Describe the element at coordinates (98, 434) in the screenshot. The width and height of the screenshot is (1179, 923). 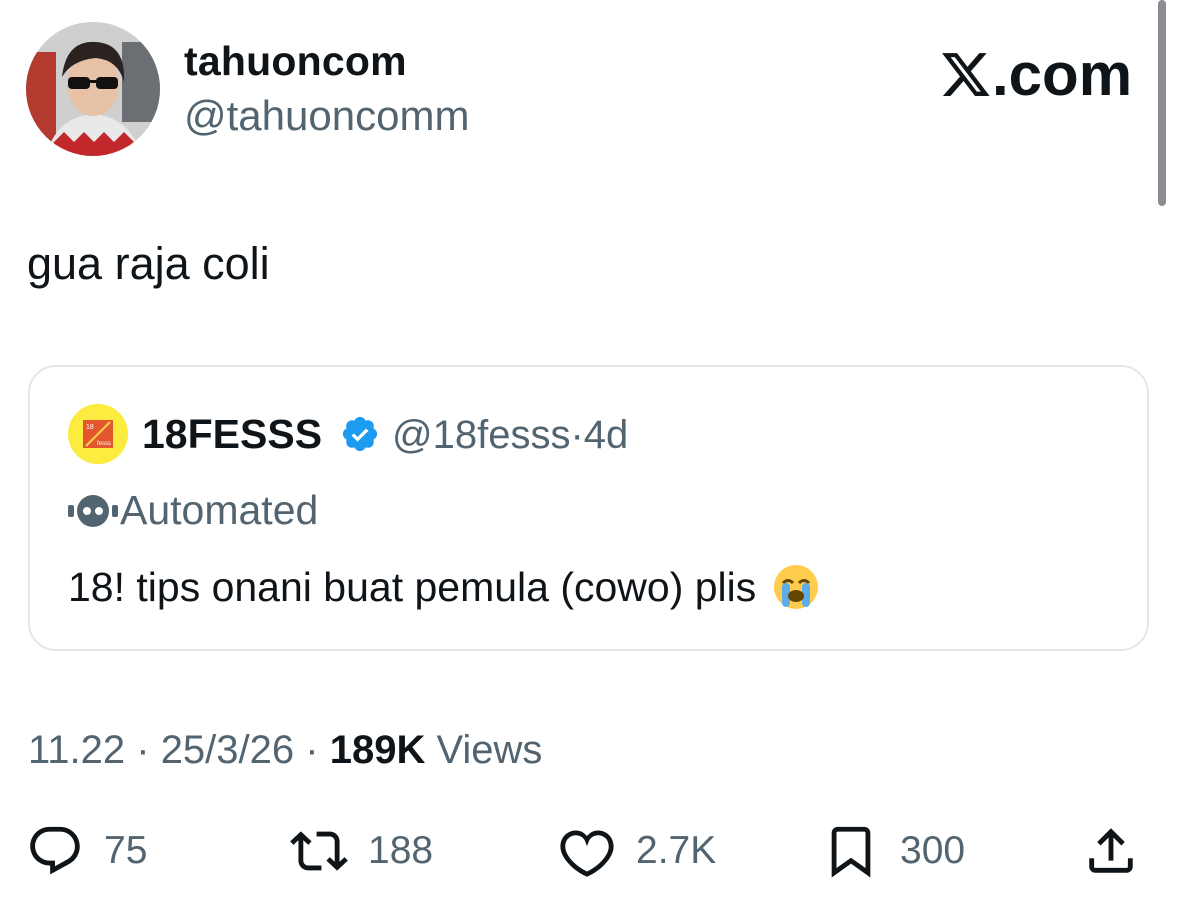
I see `quote-author-avatar: 18 fesss` at that location.